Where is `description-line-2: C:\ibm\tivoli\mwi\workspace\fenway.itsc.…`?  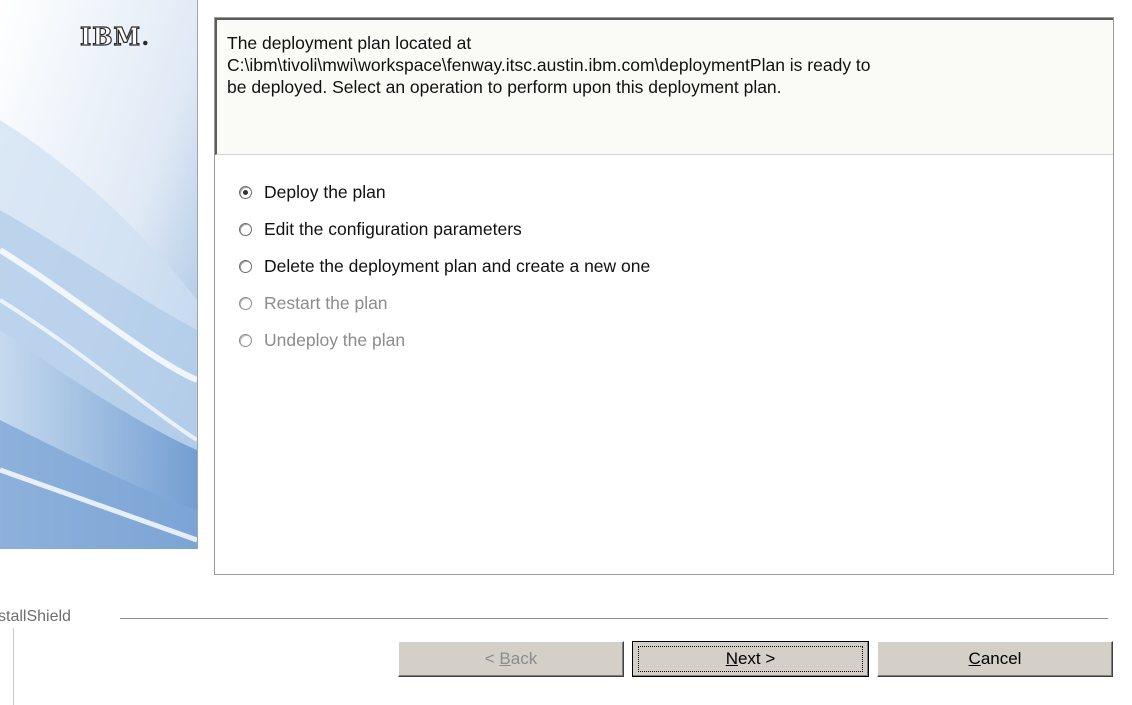
description-line-2: C:\ibm\tivoli\mwi\workspace\fenway.itsc.… is located at coordinates (549, 65).